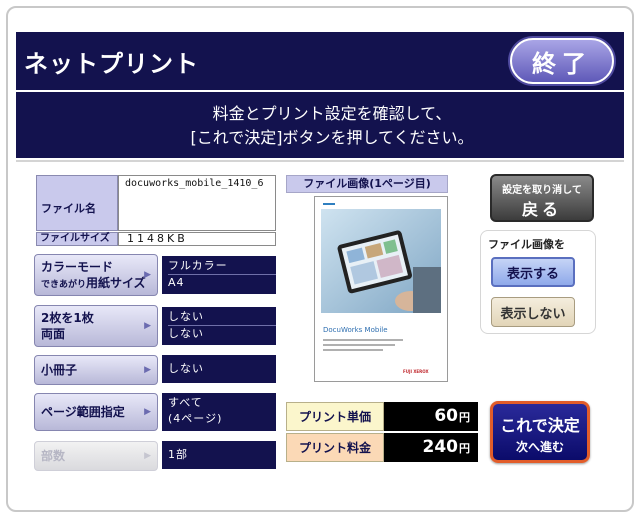 This screenshot has height=518, width=640. What do you see at coordinates (355, 330) in the screenshot?
I see `preview-doc-title: DocuWorks Mobile` at bounding box center [355, 330].